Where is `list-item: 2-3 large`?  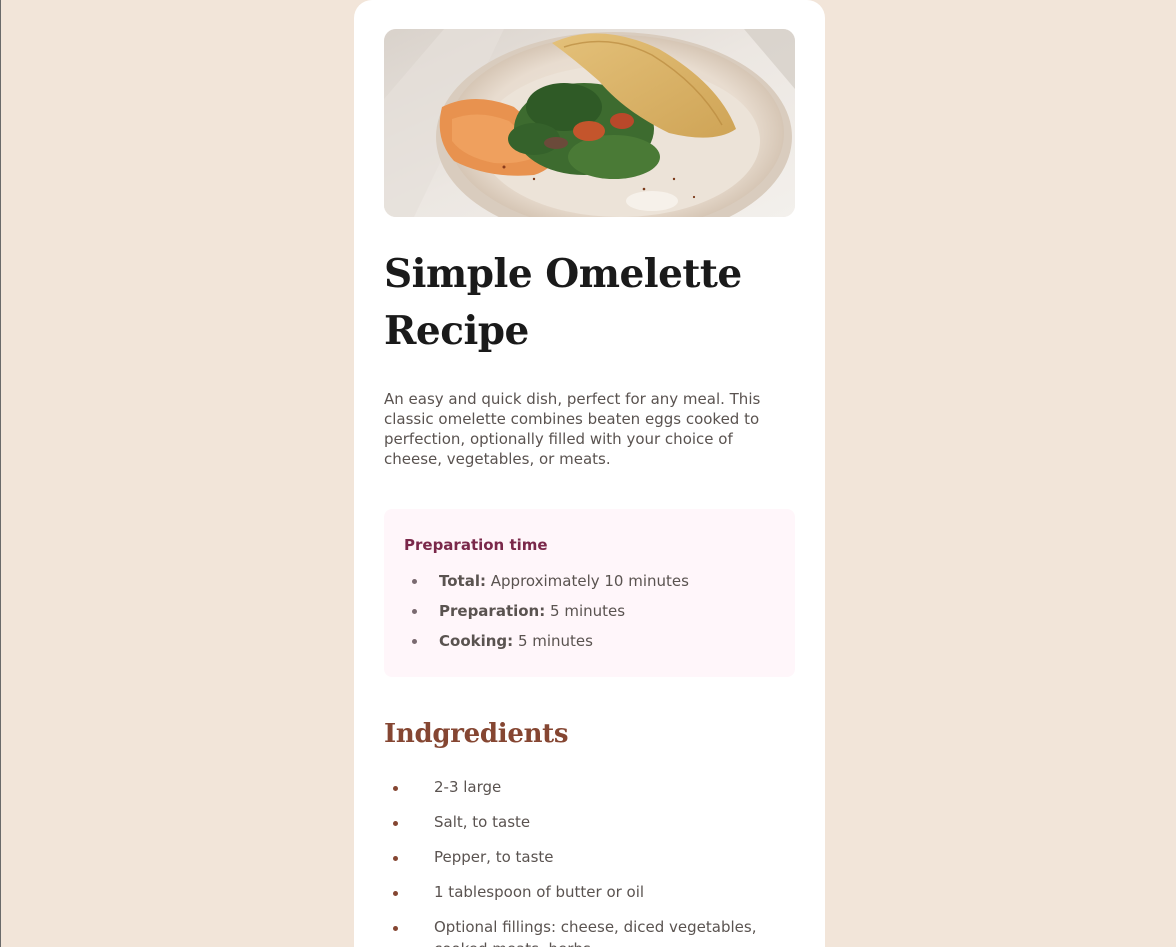 list-item: 2-3 large is located at coordinates (589, 793).